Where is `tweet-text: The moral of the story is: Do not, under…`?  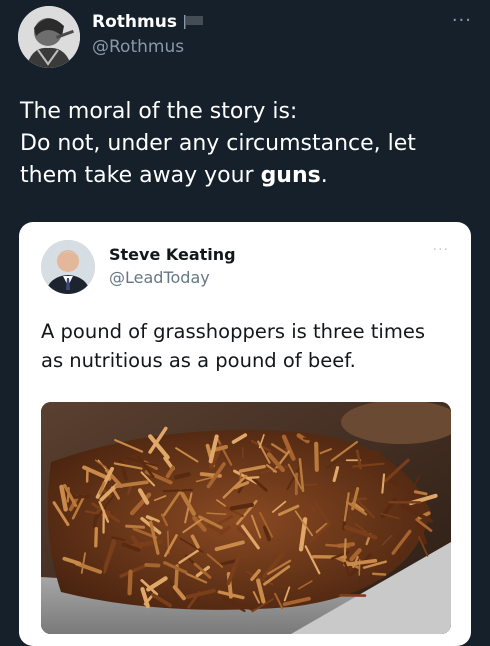
tweet-text: The moral of the story is: Do not, under… is located at coordinates (247, 144).